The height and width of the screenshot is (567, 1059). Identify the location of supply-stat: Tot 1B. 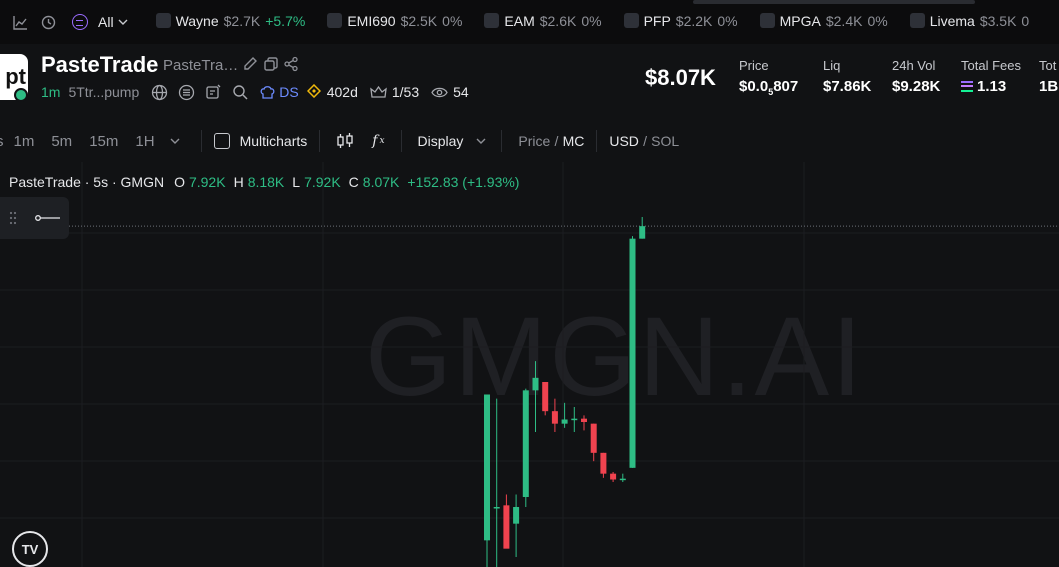
(1048, 76).